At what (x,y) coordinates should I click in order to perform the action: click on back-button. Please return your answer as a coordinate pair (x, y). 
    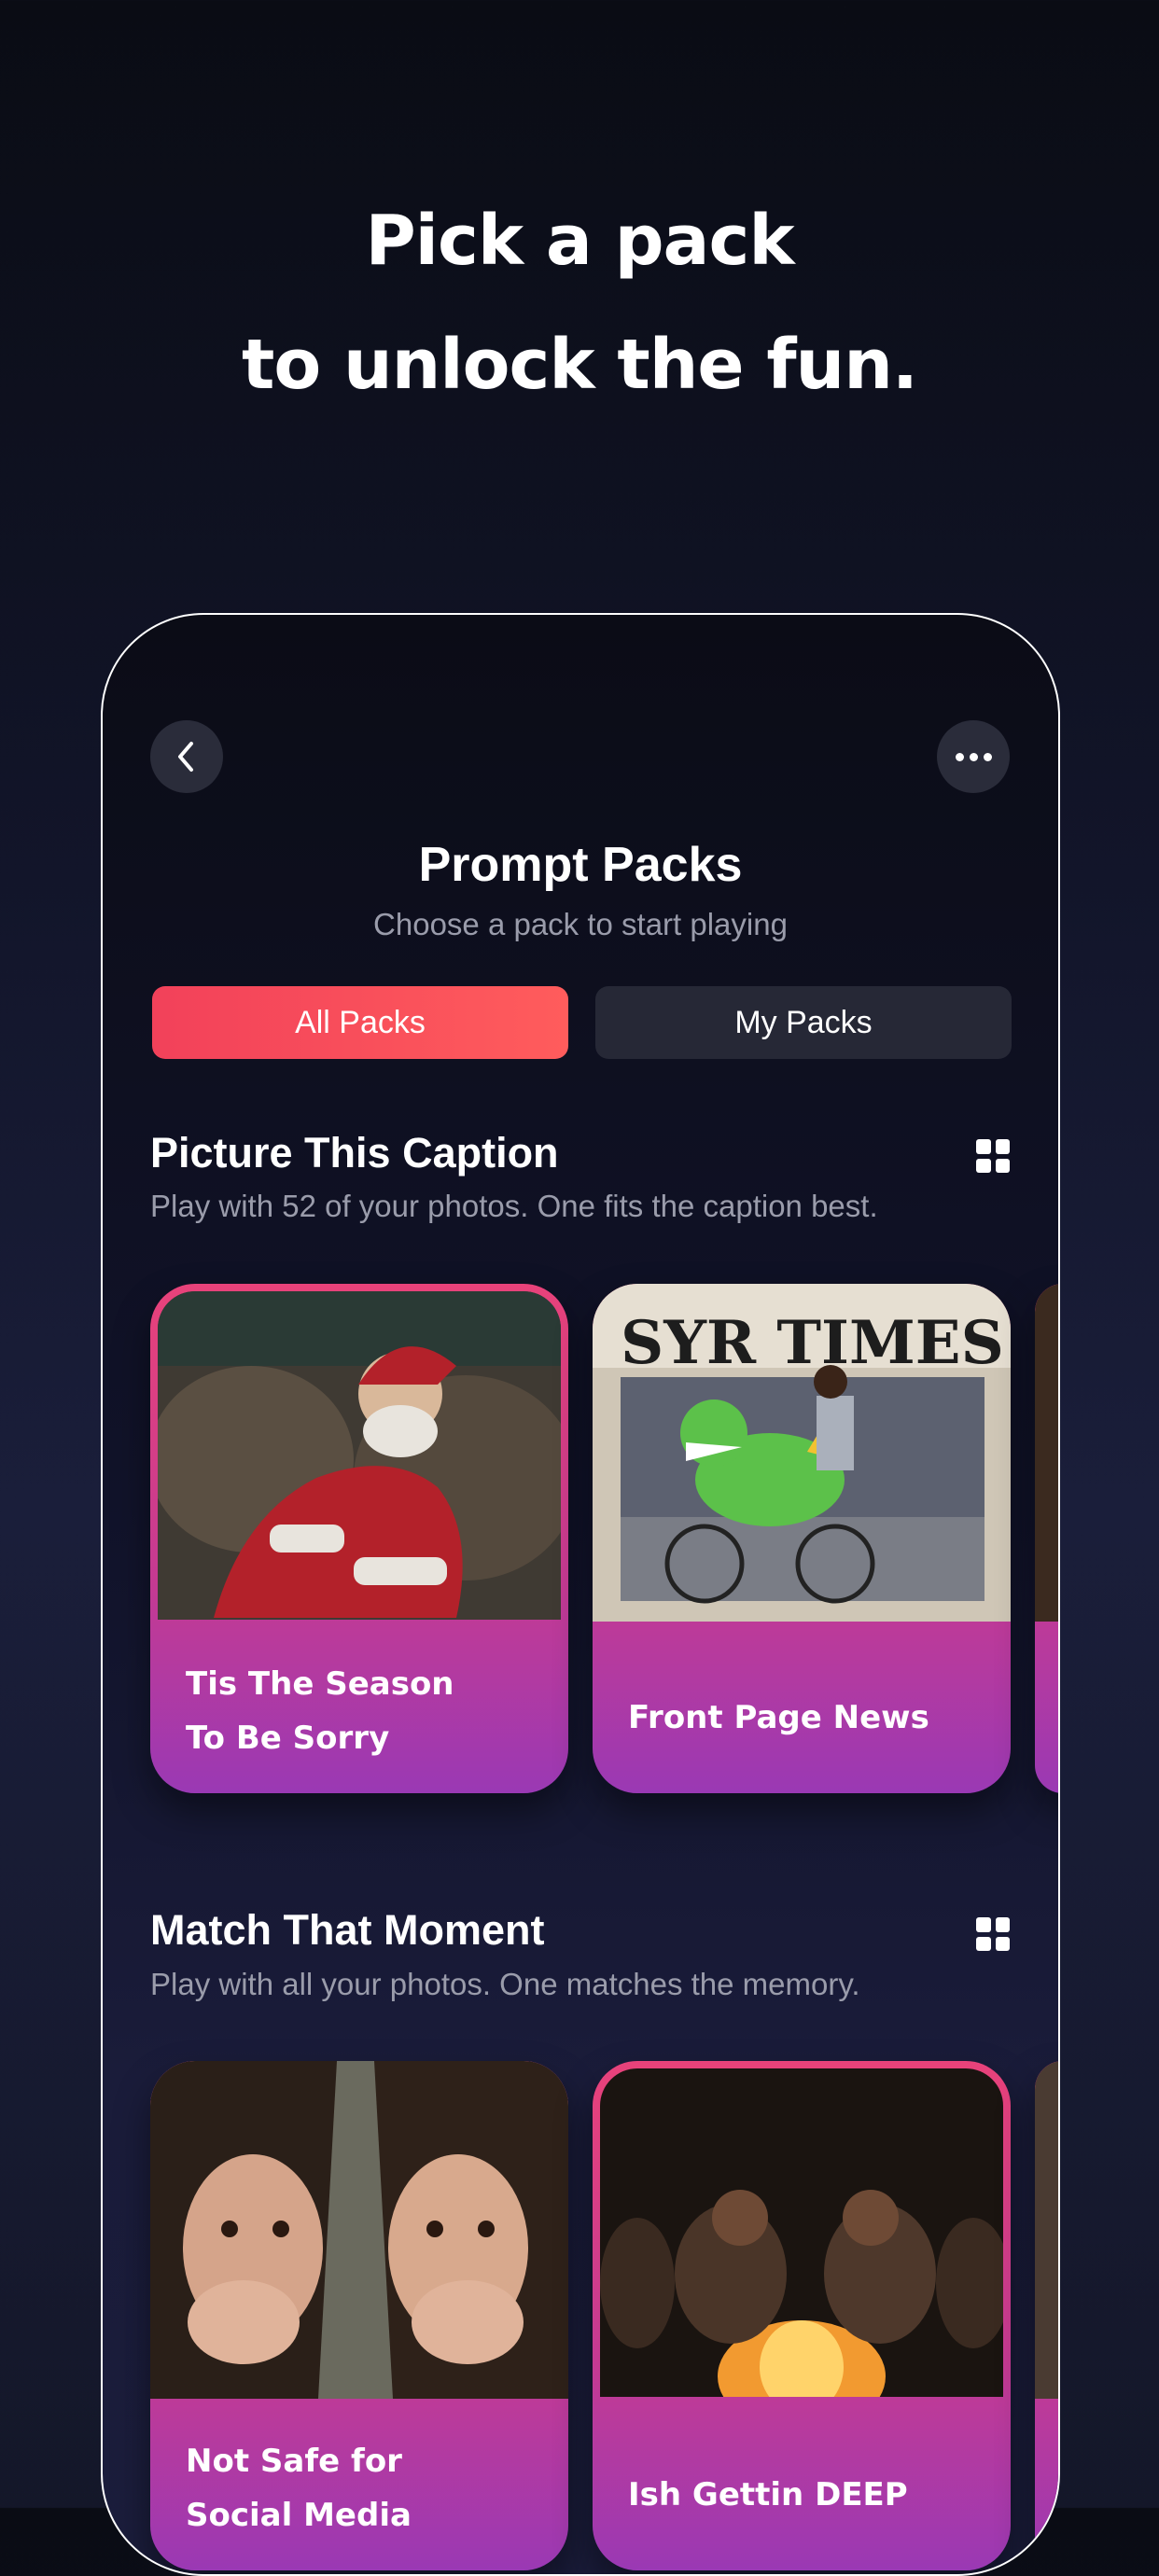
    Looking at the image, I should click on (186, 756).